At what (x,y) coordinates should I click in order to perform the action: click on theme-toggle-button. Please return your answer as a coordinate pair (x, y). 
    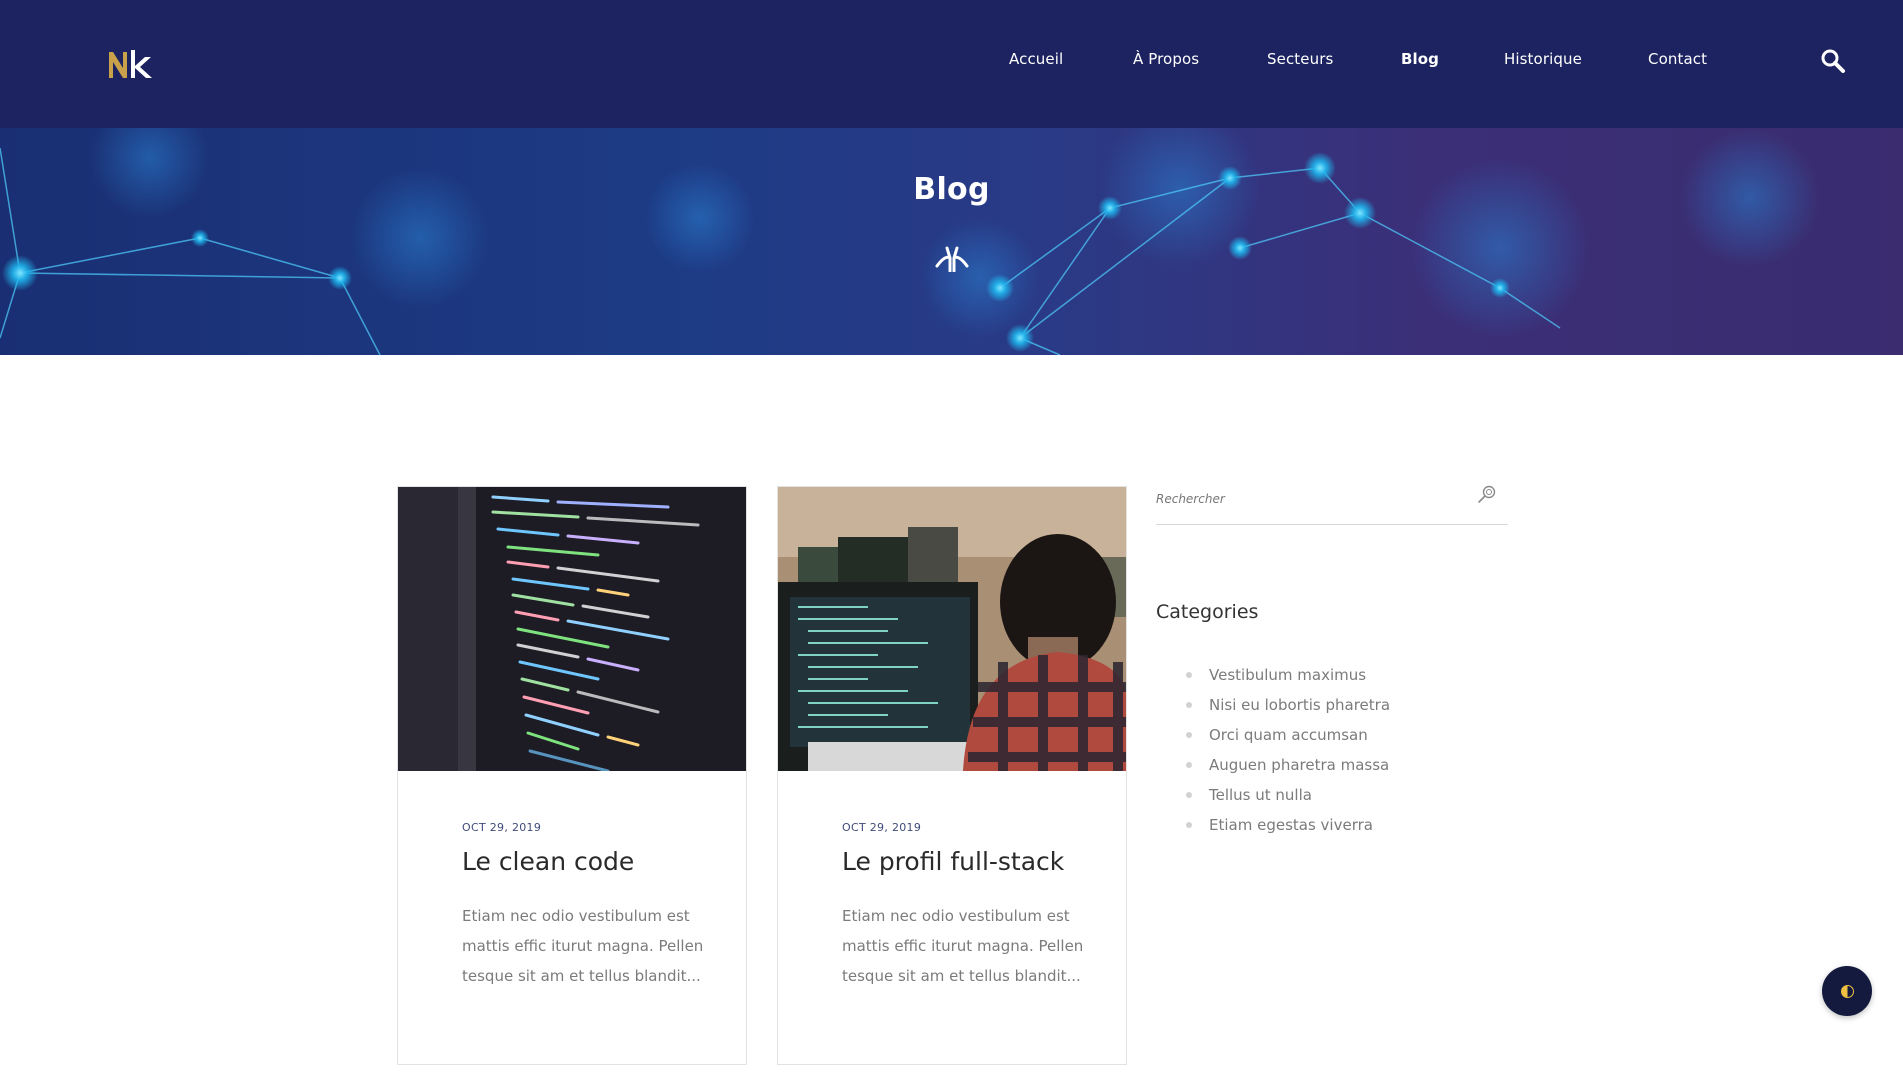
    Looking at the image, I should click on (1847, 991).